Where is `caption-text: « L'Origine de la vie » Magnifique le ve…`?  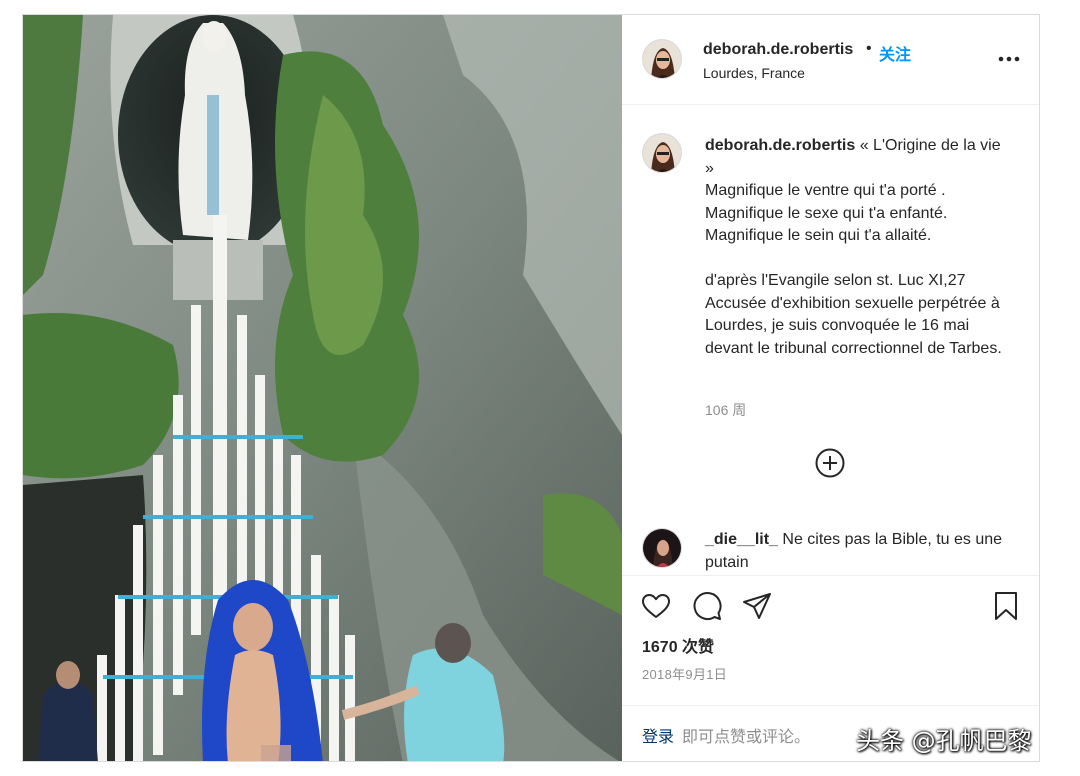 caption-text: « L'Origine de la vie » Magnifique le ve… is located at coordinates (853, 247).